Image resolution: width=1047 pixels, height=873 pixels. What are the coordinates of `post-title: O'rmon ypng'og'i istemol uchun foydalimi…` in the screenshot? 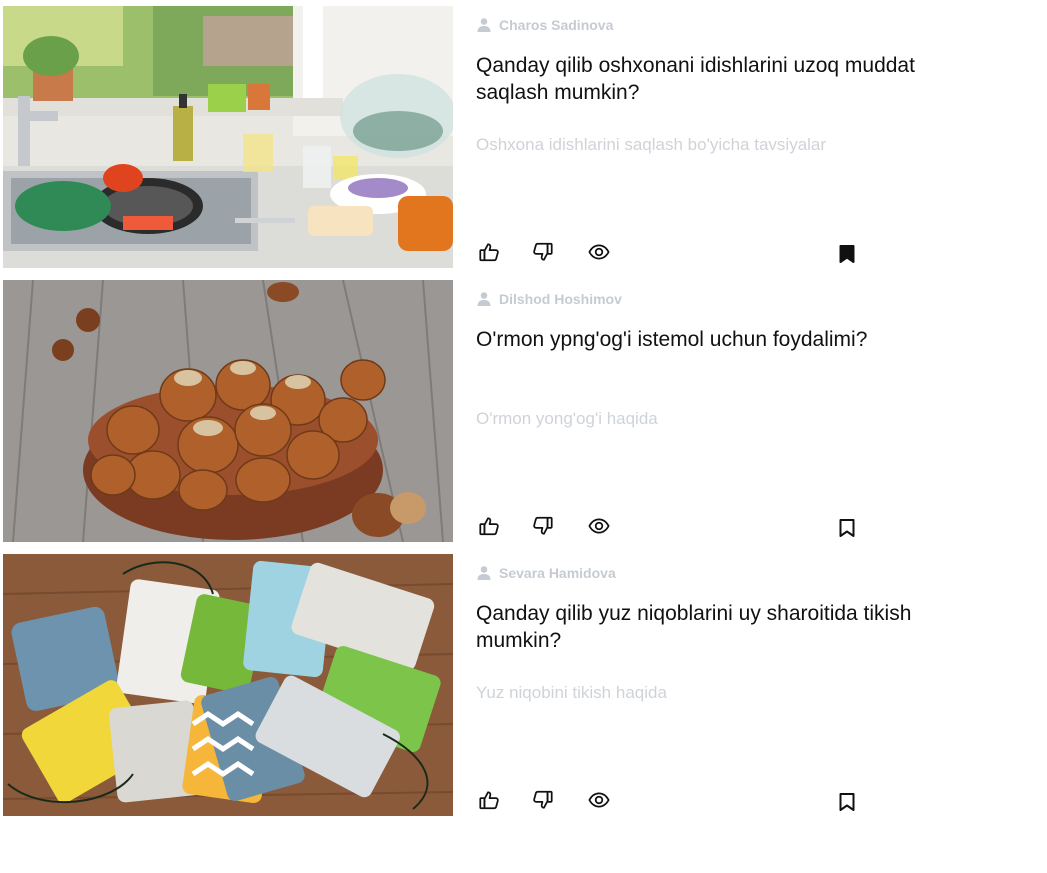 It's located at (696, 339).